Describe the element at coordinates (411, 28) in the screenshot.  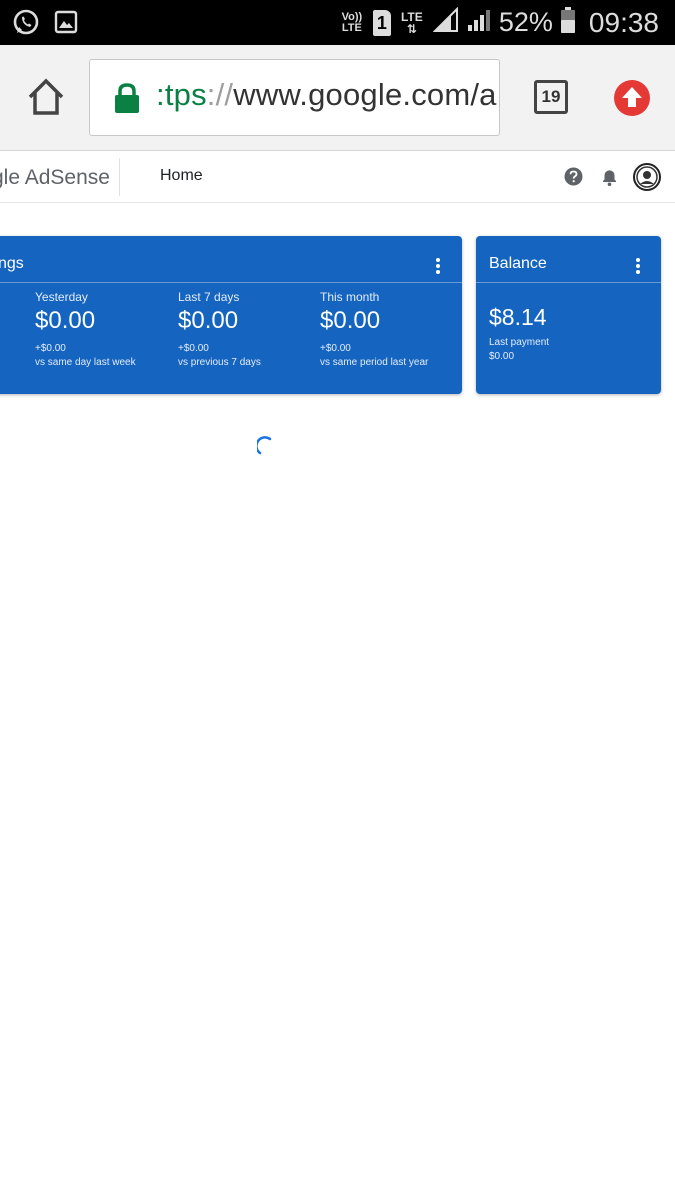
I see `data-arrows-icon: ⇅` at that location.